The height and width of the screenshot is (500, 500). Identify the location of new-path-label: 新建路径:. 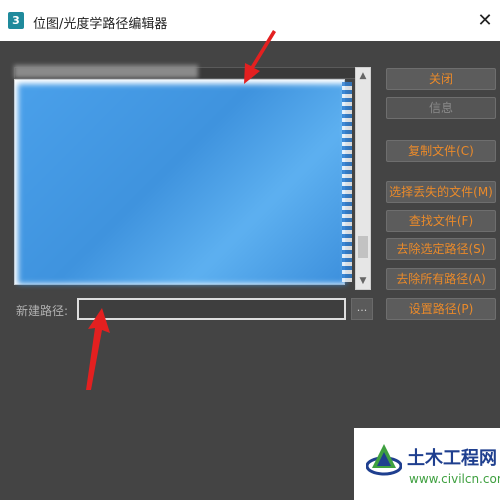
(42, 311).